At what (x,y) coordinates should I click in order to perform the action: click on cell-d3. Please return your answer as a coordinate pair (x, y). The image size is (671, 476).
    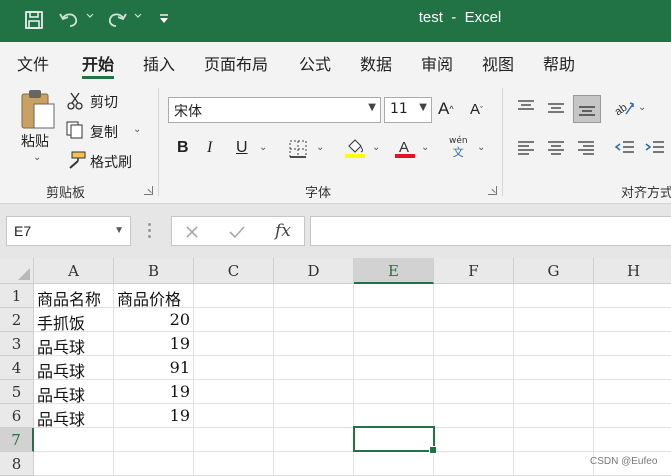
    Looking at the image, I should click on (314, 344).